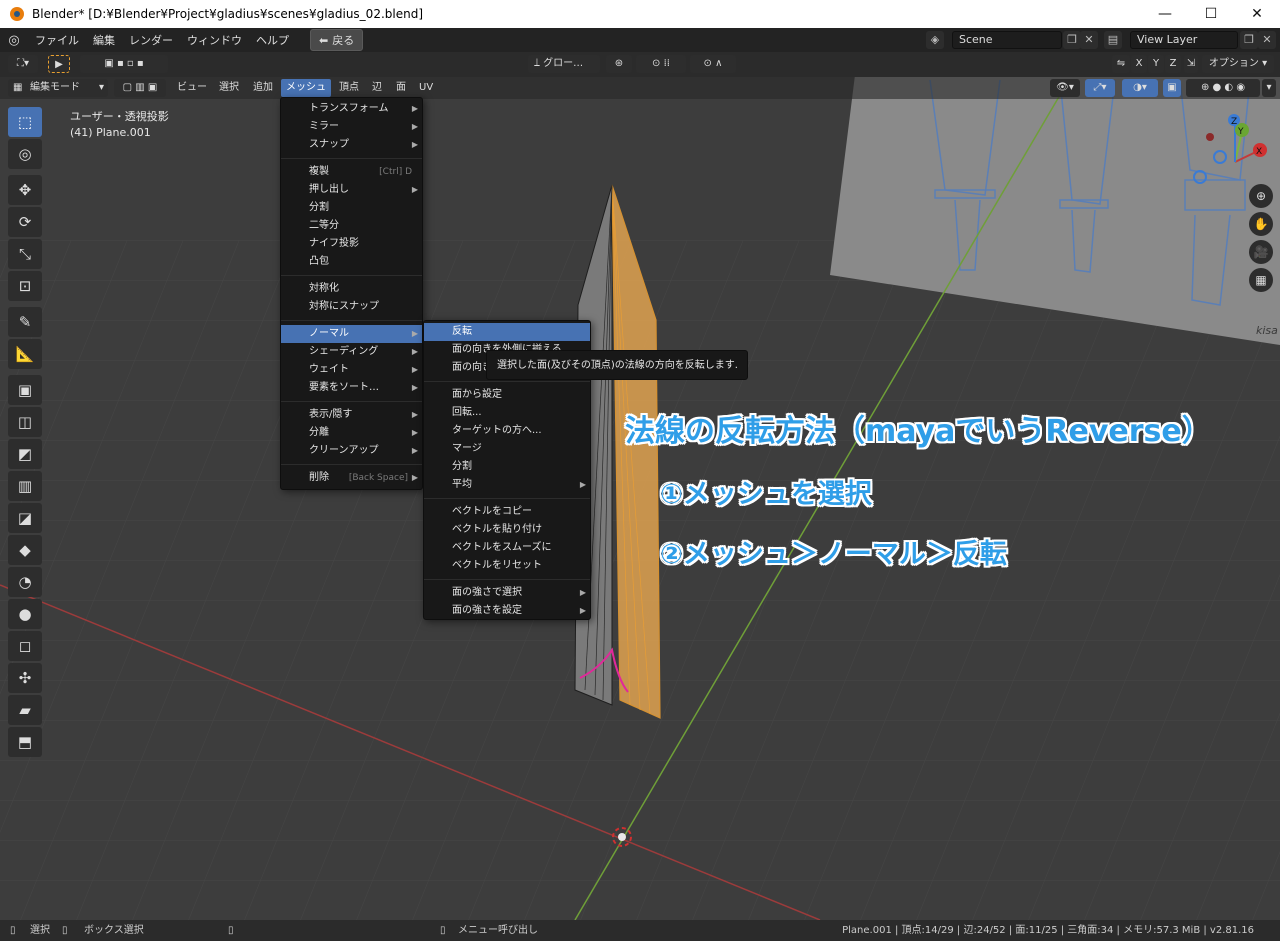 The image size is (1280, 941). I want to click on knife-tool-icon: ◪, so click(25, 518).